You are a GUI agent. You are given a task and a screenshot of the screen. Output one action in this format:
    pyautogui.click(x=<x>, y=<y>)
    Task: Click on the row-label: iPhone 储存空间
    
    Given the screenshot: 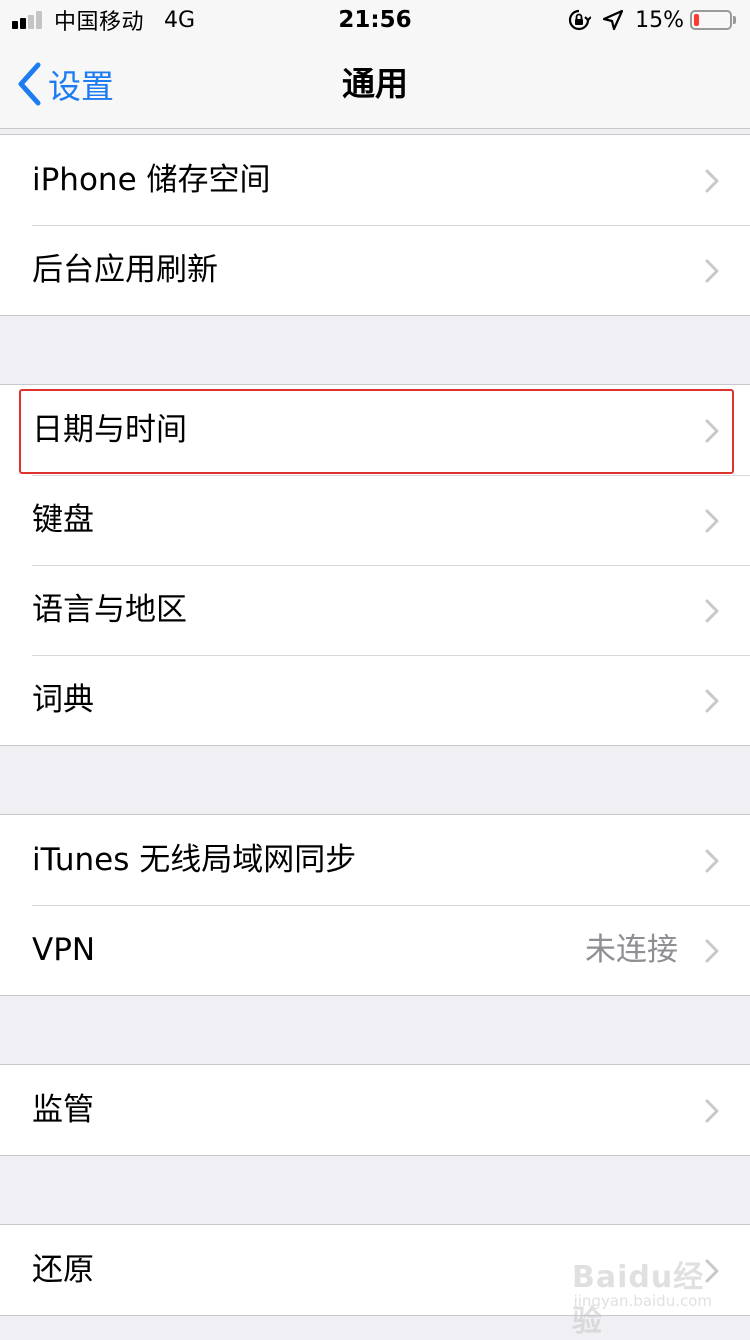 What is the action you would take?
    pyautogui.click(x=151, y=180)
    